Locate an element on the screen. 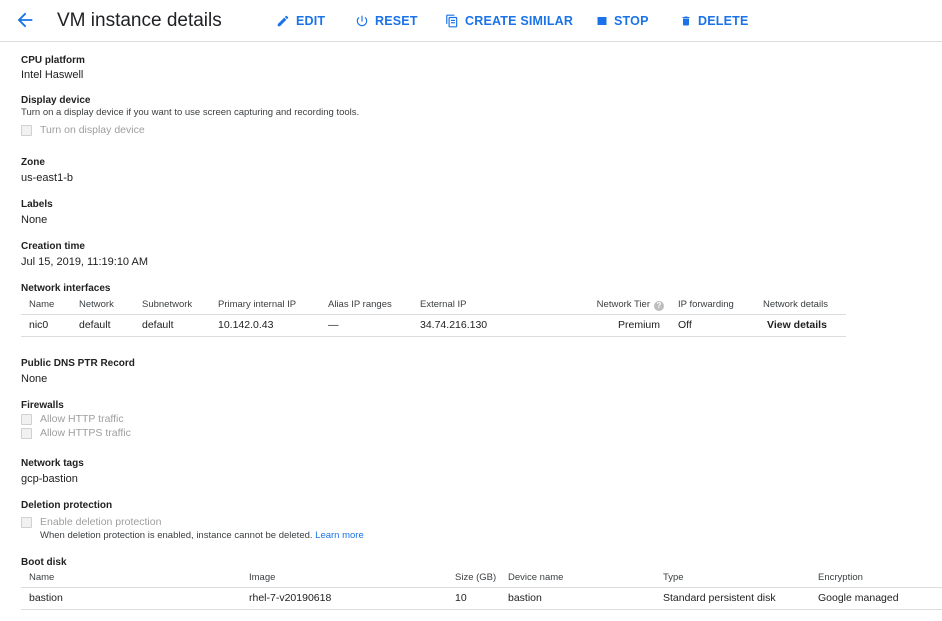 The image size is (942, 621). creation-time-label: Creation time is located at coordinates (53, 246).